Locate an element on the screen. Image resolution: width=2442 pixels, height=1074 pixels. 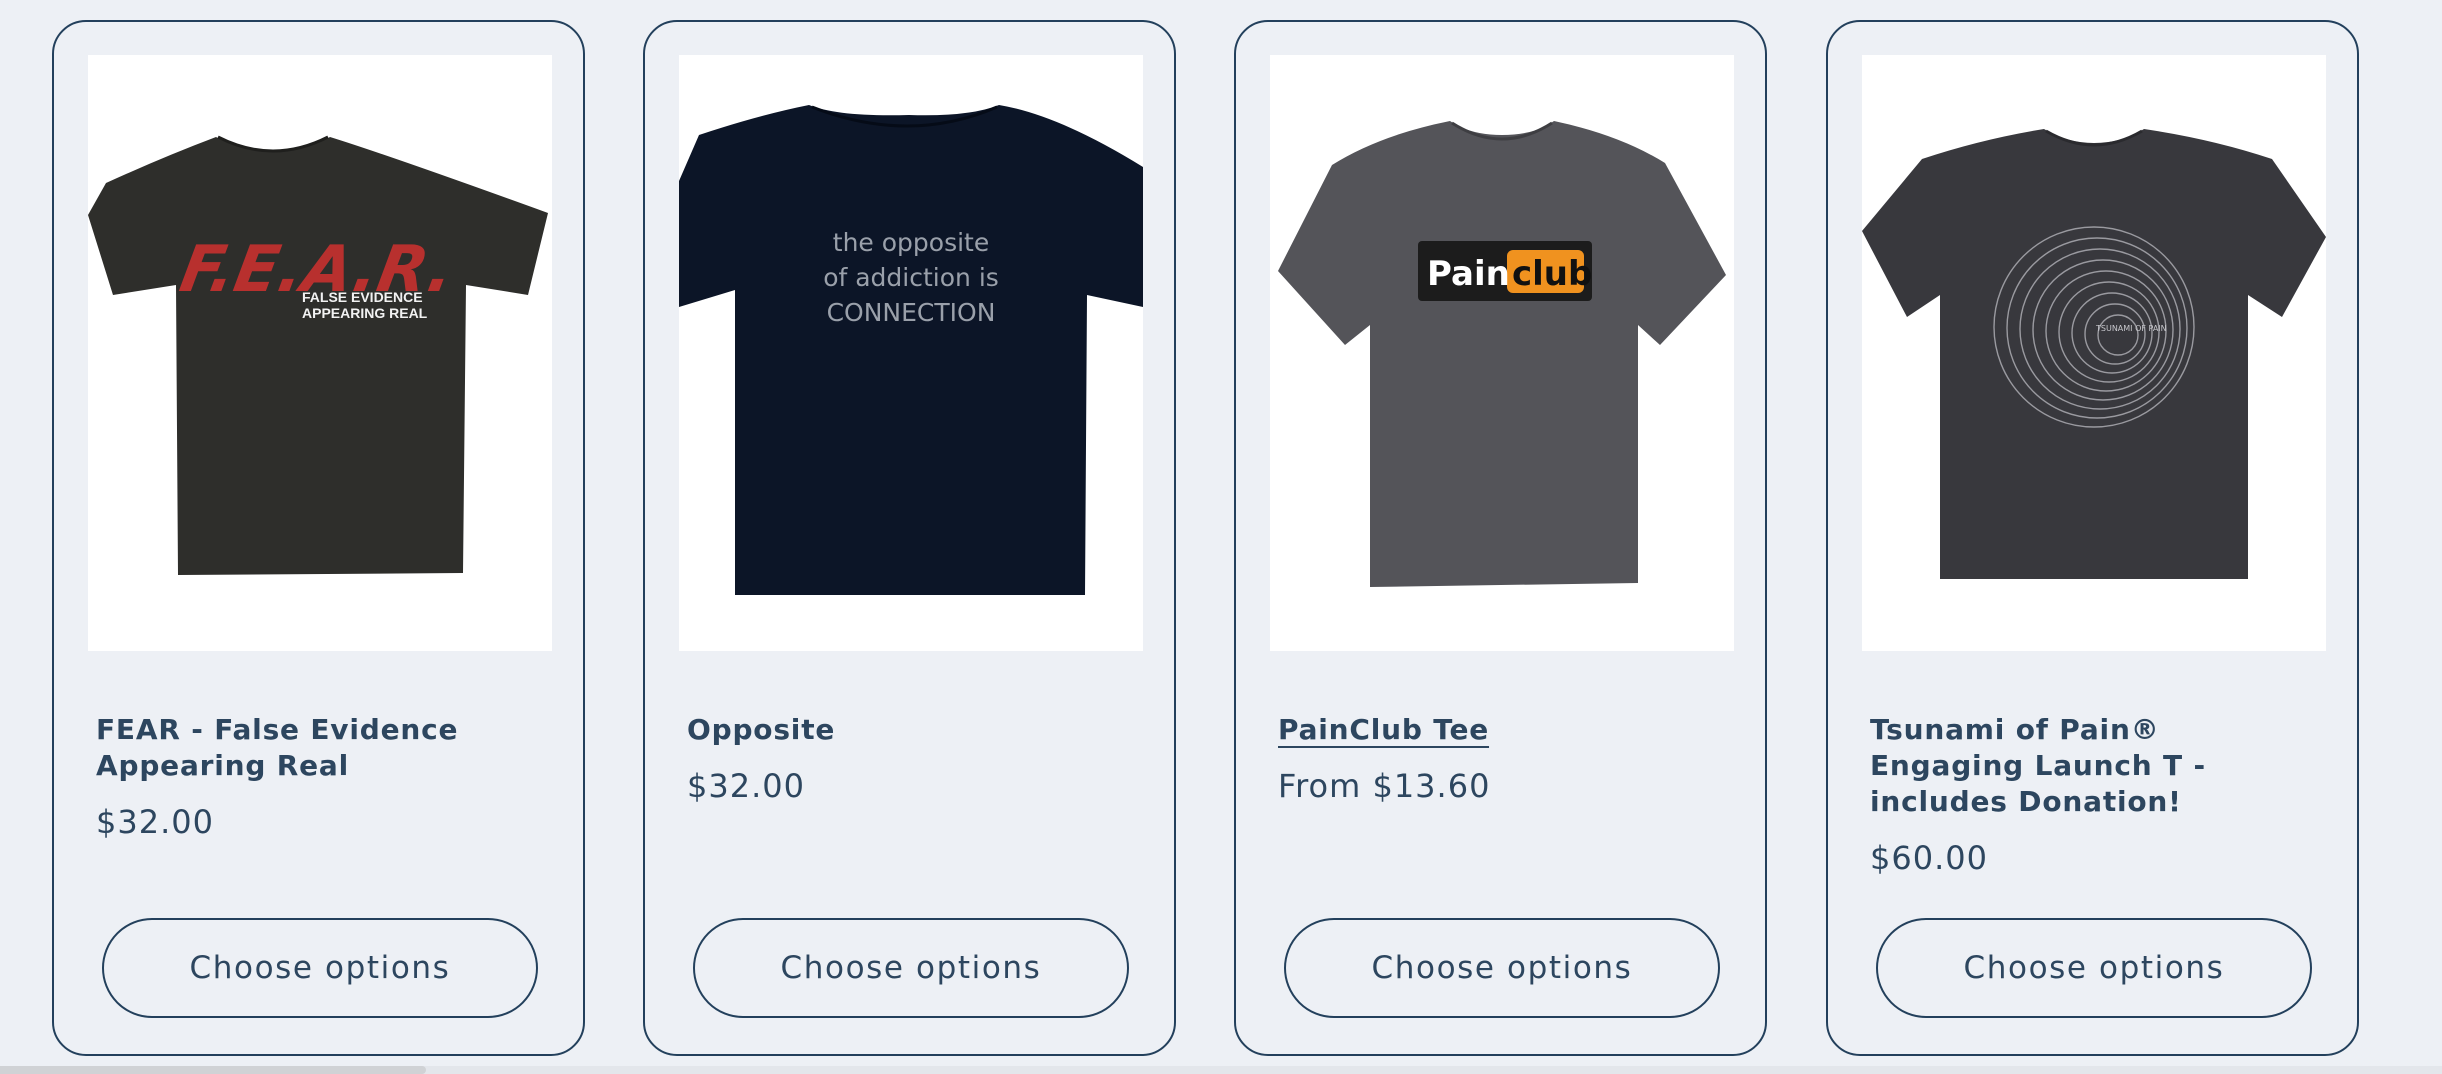
product-title: Opposite is located at coordinates (897, 730).